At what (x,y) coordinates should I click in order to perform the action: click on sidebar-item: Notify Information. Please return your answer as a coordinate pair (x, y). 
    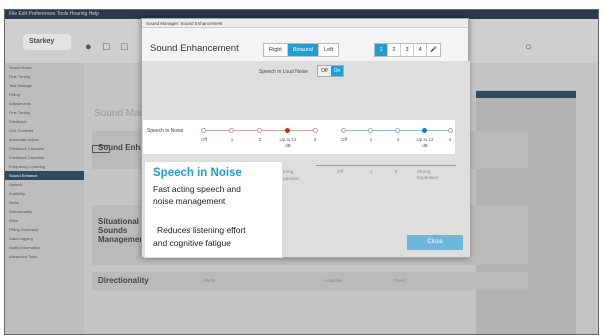
    Looking at the image, I should click on (44, 247).